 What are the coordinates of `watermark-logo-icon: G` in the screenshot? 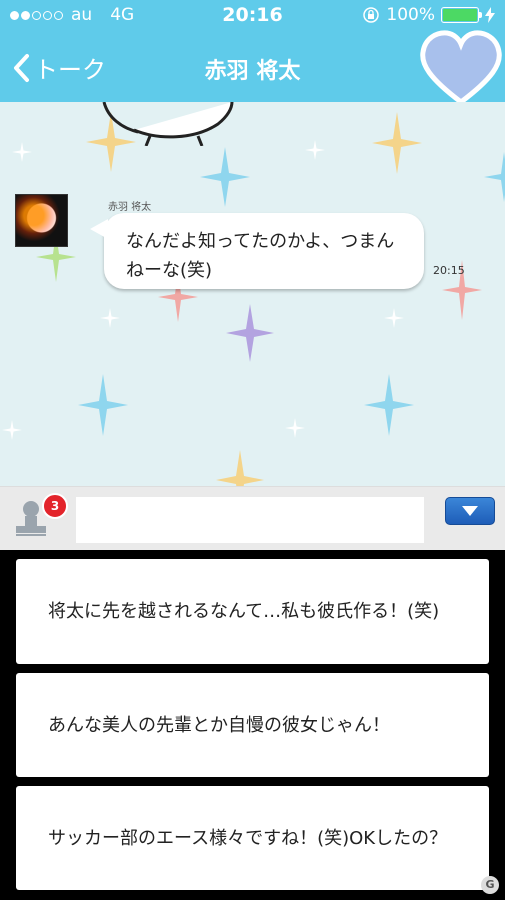 It's located at (490, 885).